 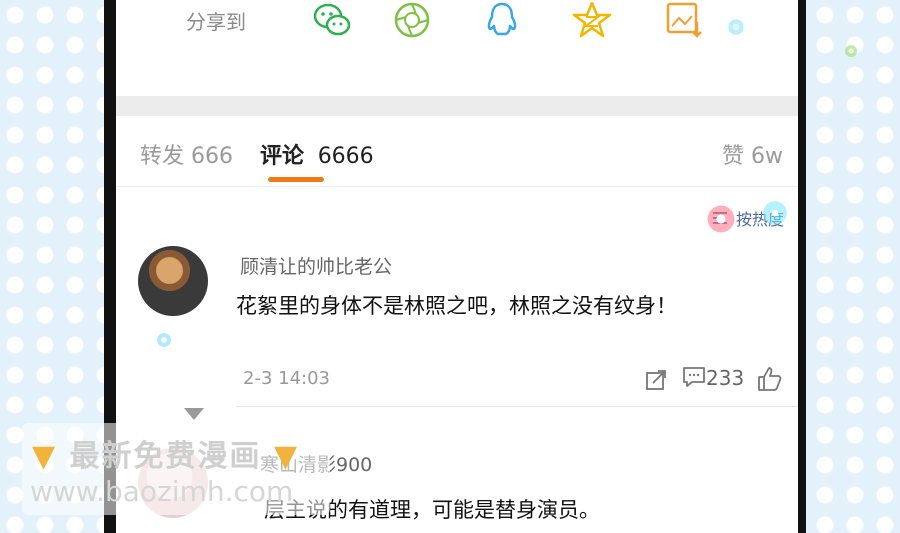 I want to click on watermark: ▼ 最新免费漫画 ▼ www.baozimh.com, so click(x=176, y=469).